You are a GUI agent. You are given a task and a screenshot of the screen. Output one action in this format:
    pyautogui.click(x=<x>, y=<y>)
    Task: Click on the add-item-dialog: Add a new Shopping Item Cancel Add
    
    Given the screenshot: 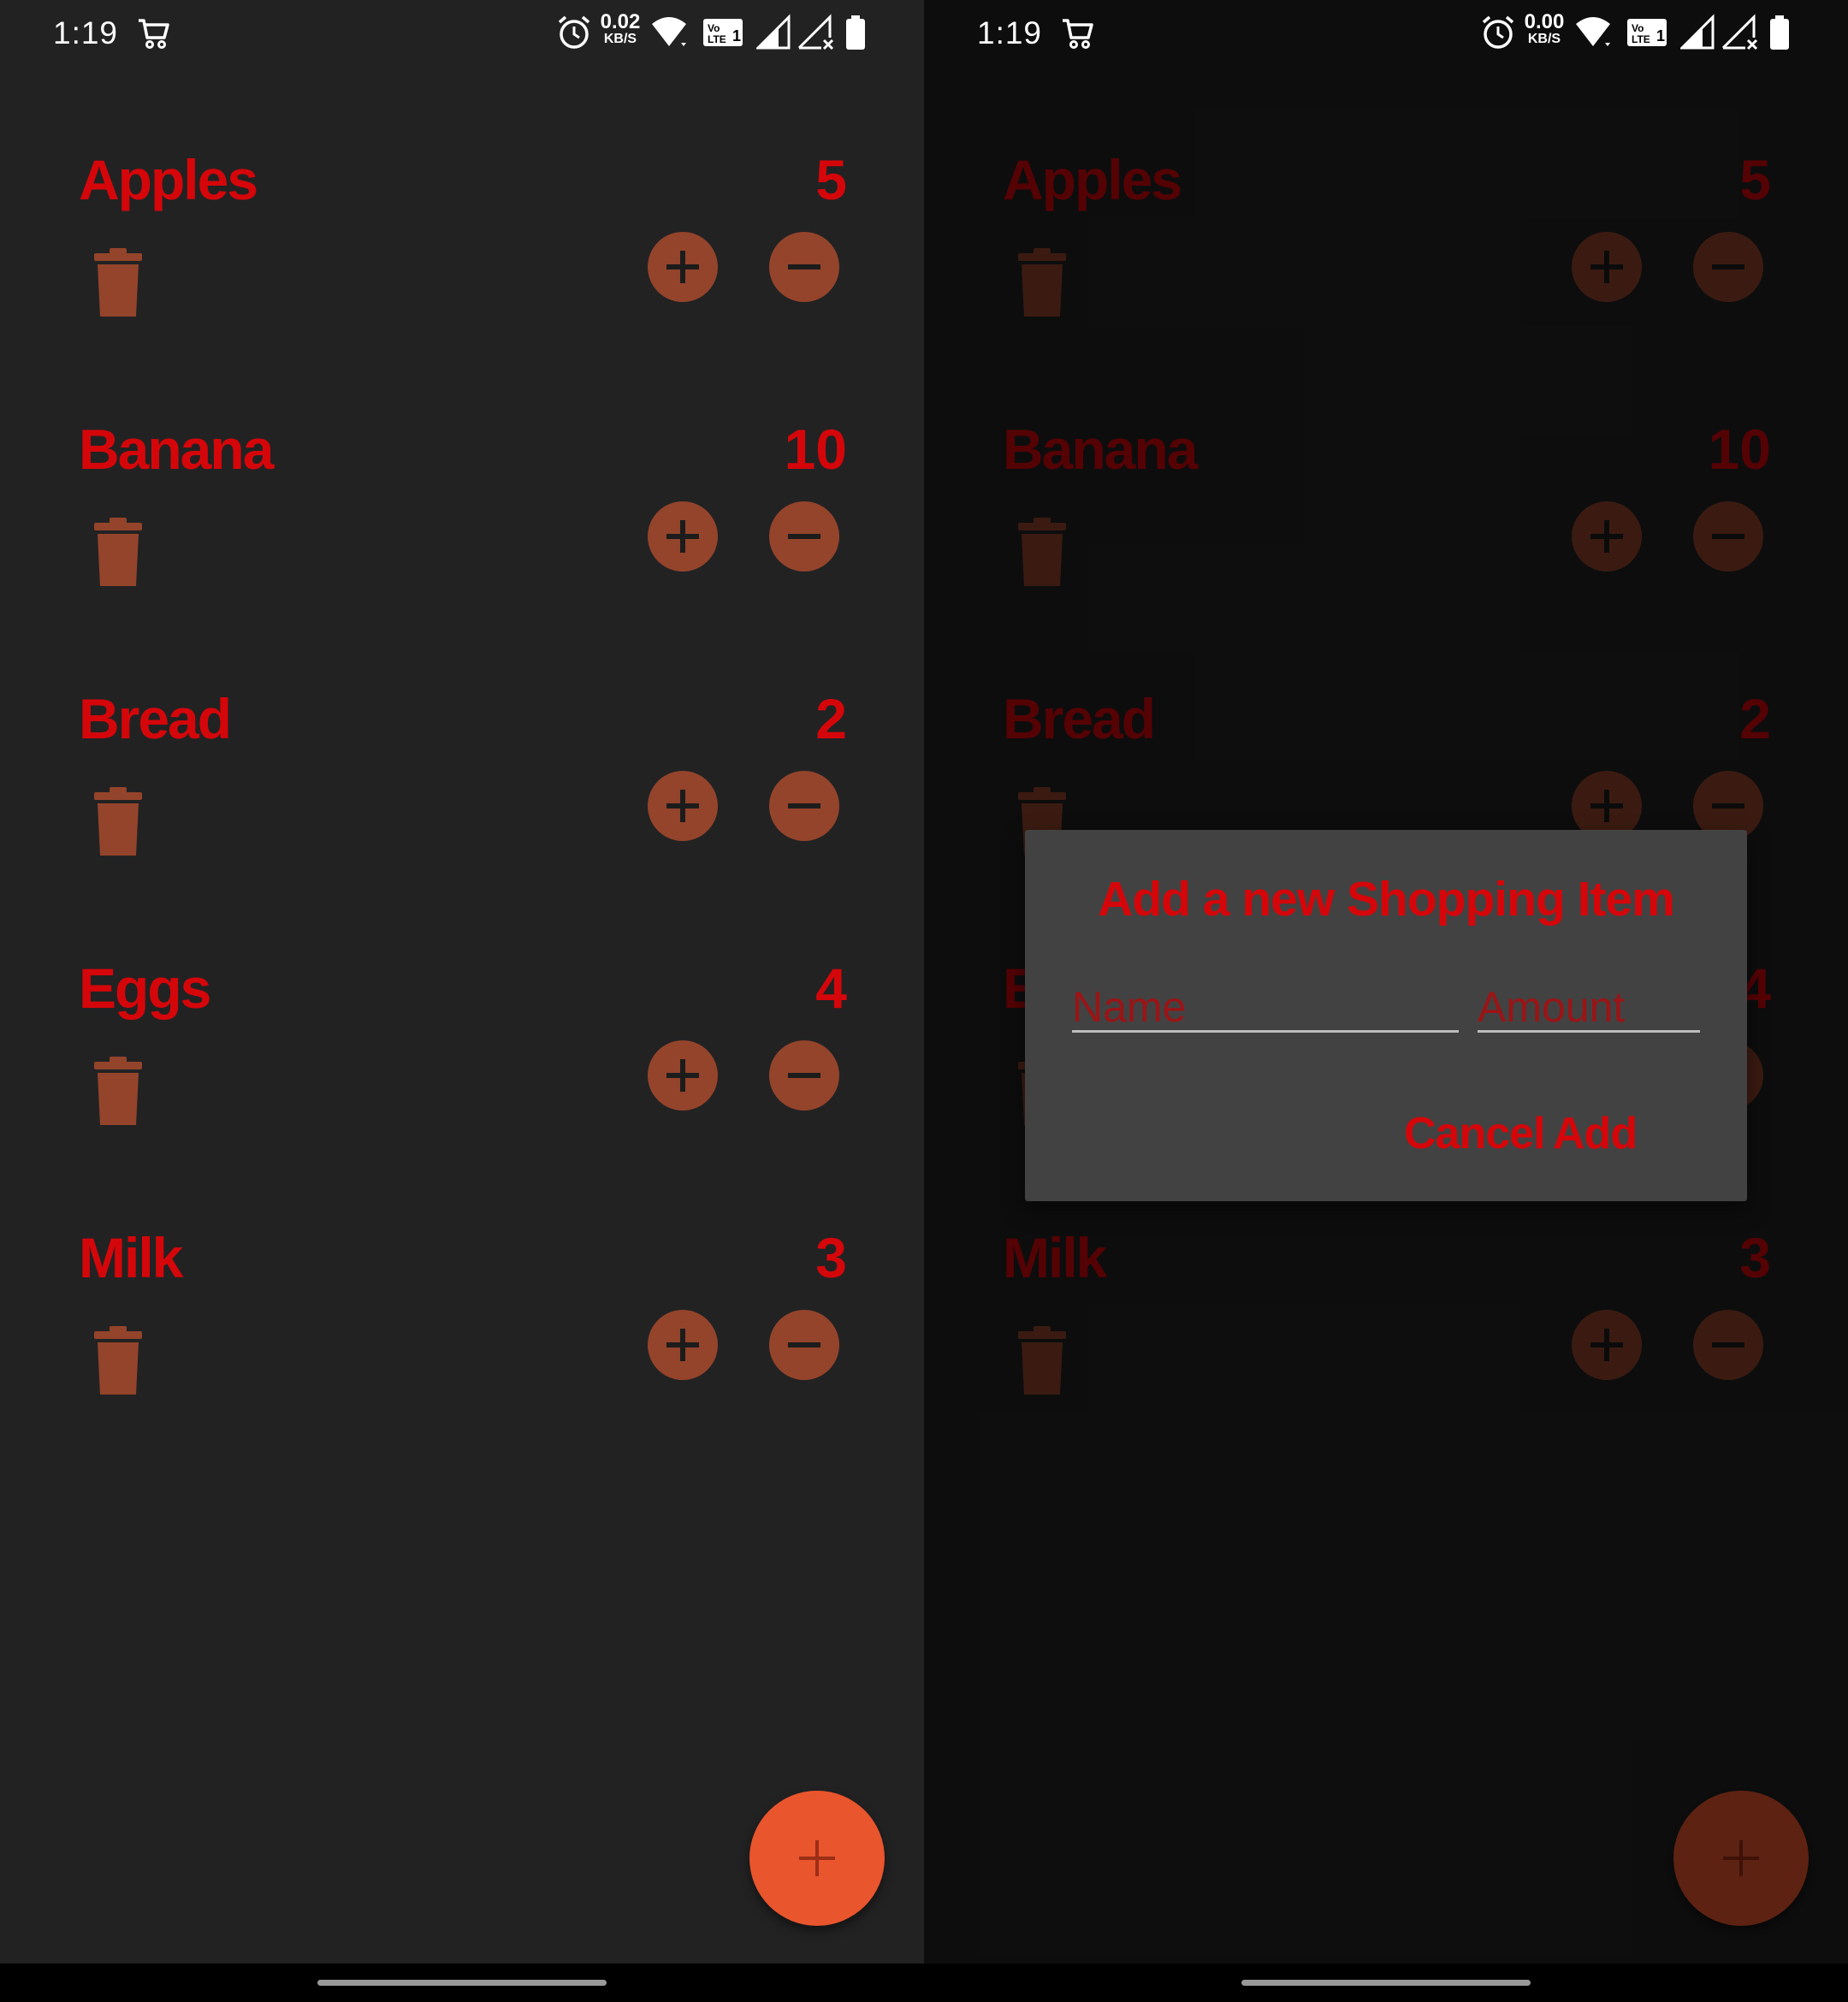 What is the action you would take?
    pyautogui.click(x=1386, y=1015)
    